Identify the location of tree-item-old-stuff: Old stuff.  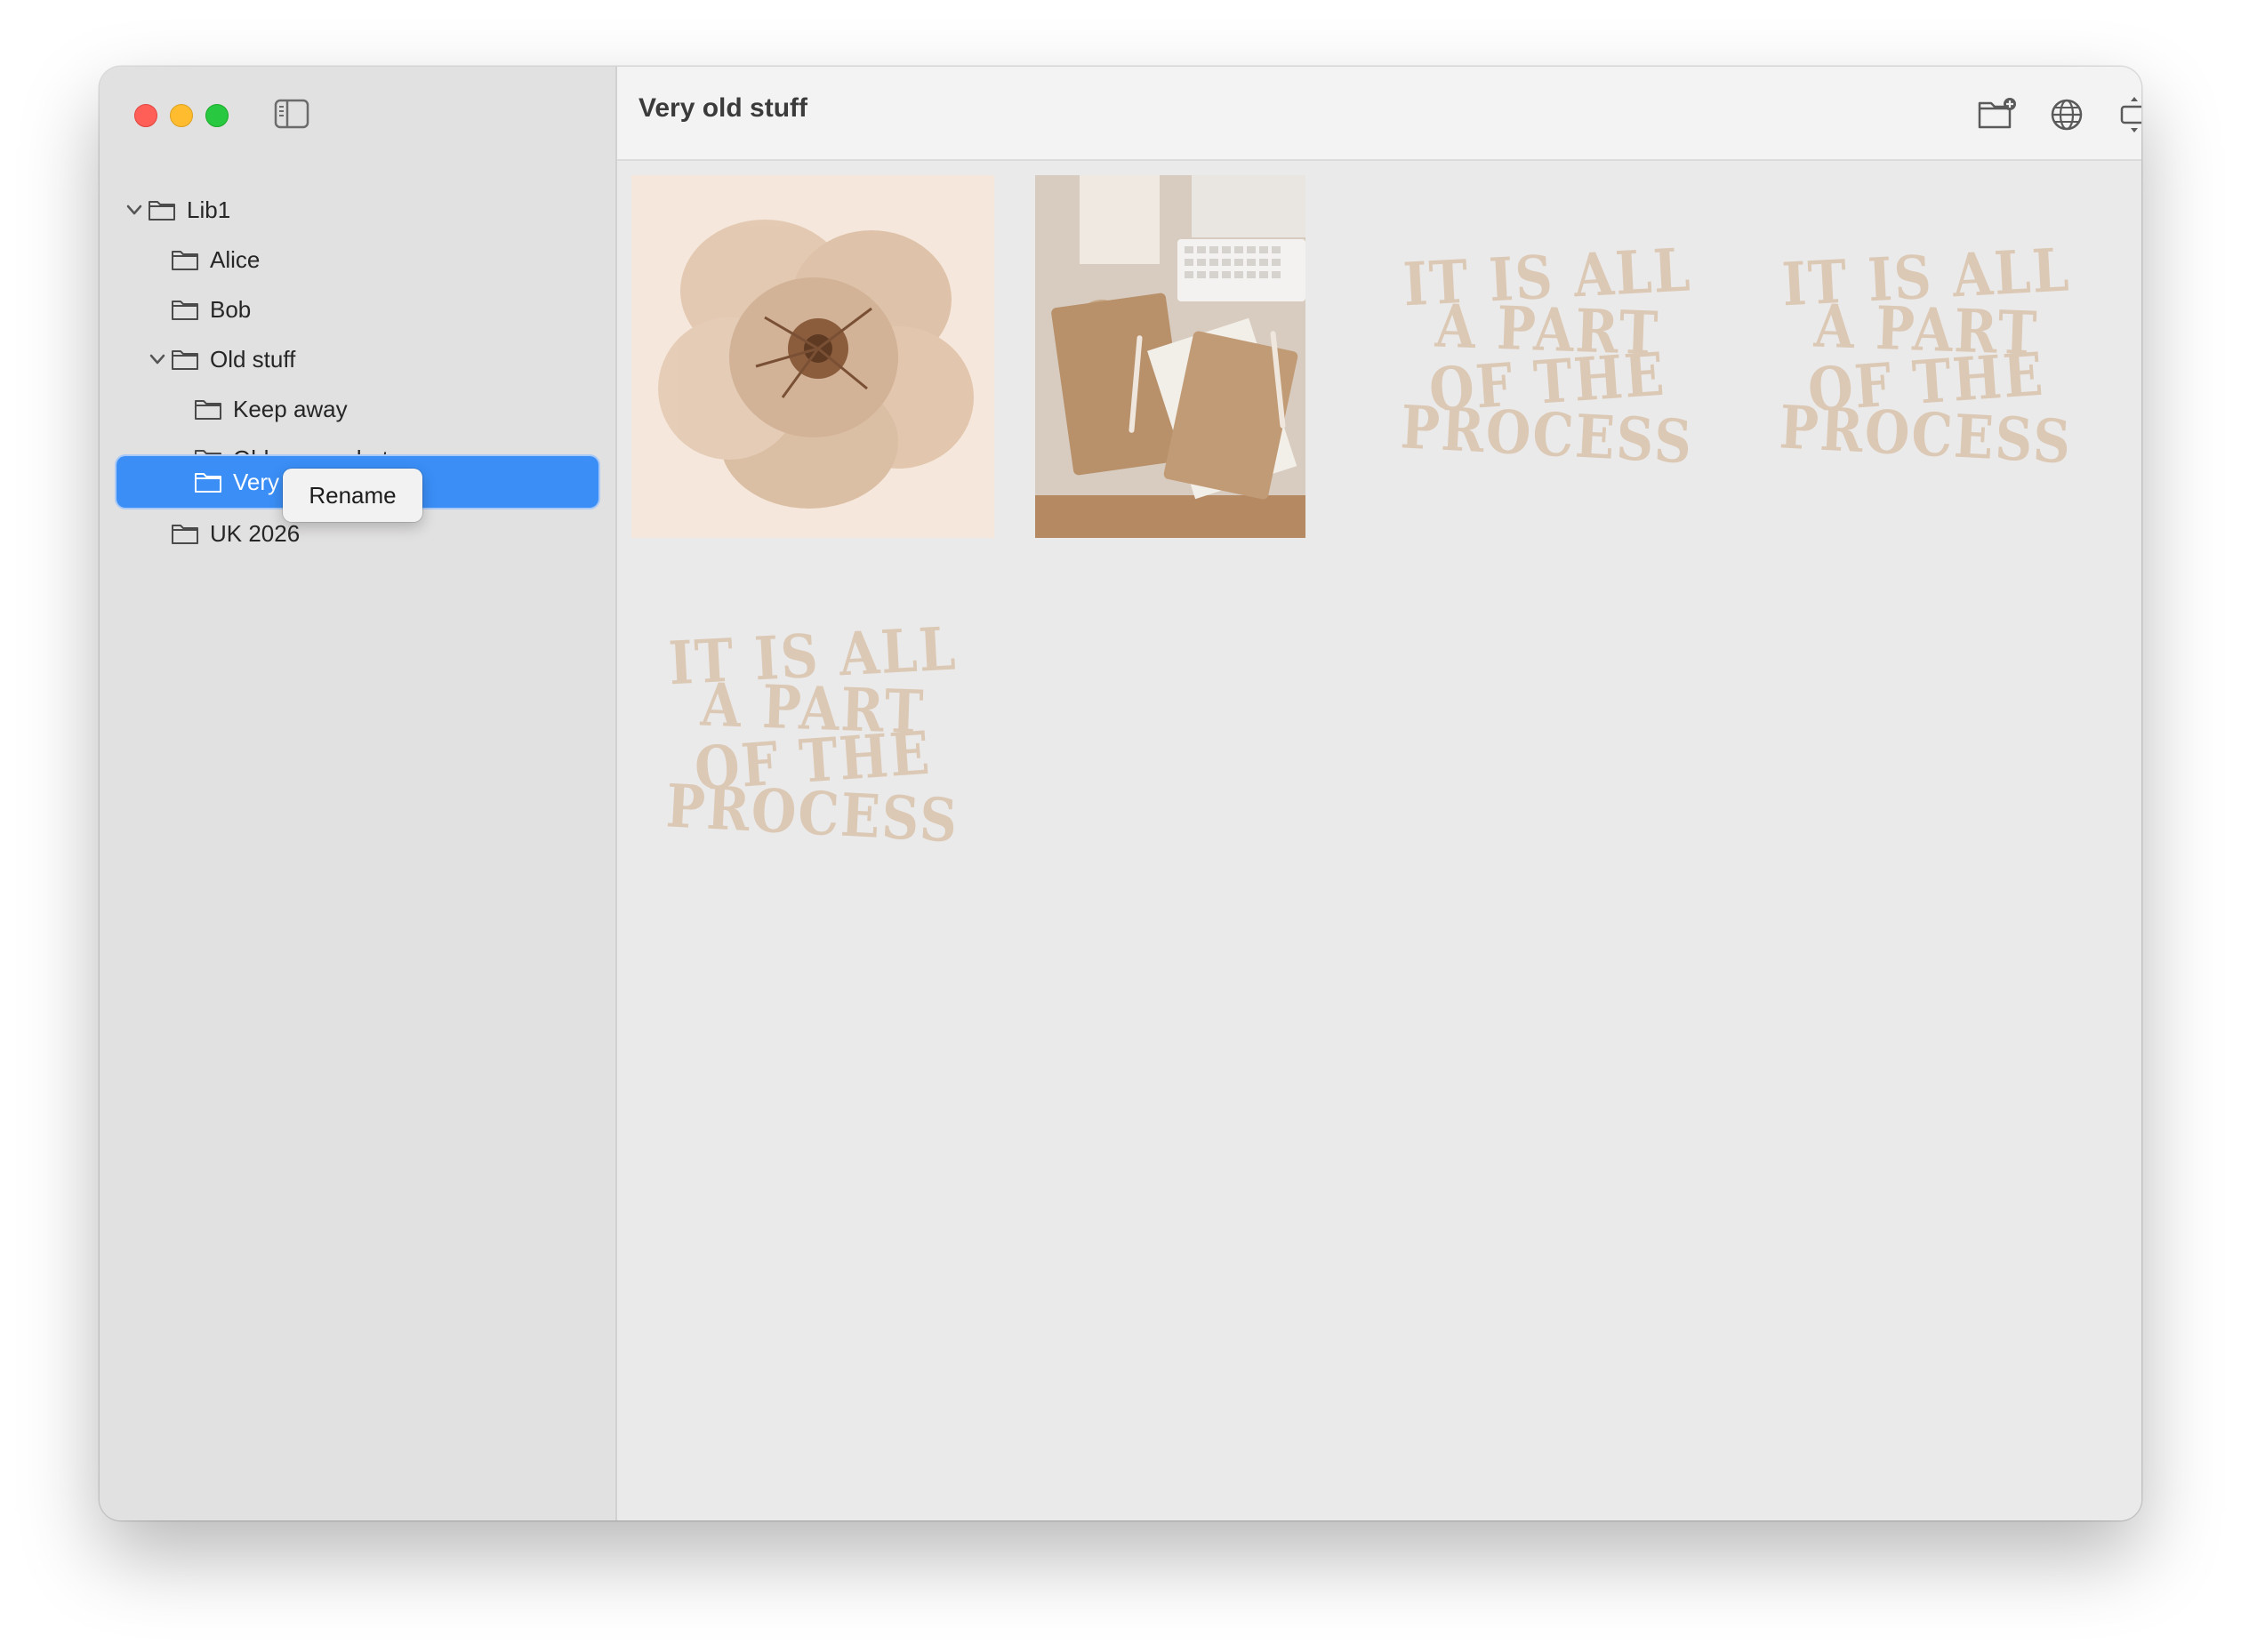
(381, 359).